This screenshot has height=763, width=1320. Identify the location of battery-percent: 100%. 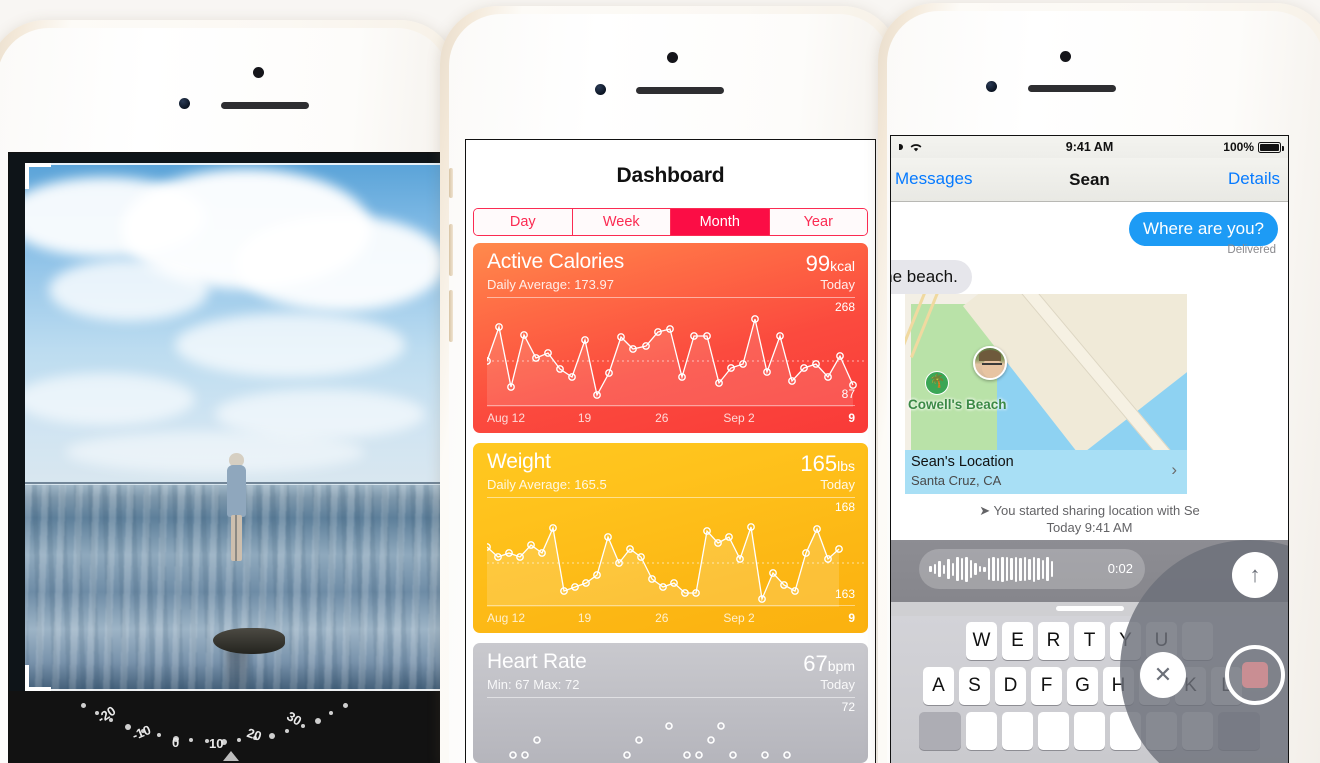
(1238, 147).